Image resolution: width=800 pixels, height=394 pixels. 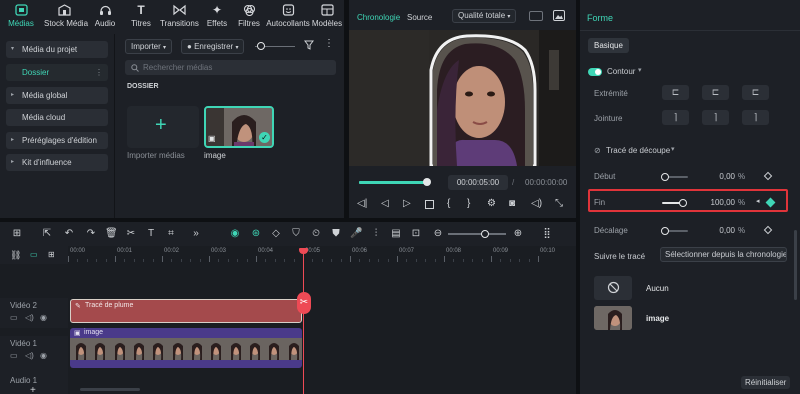 What do you see at coordinates (57, 140) in the screenshot?
I see `sidebar-item-prereglages: ▸ Préréglages d'édition` at bounding box center [57, 140].